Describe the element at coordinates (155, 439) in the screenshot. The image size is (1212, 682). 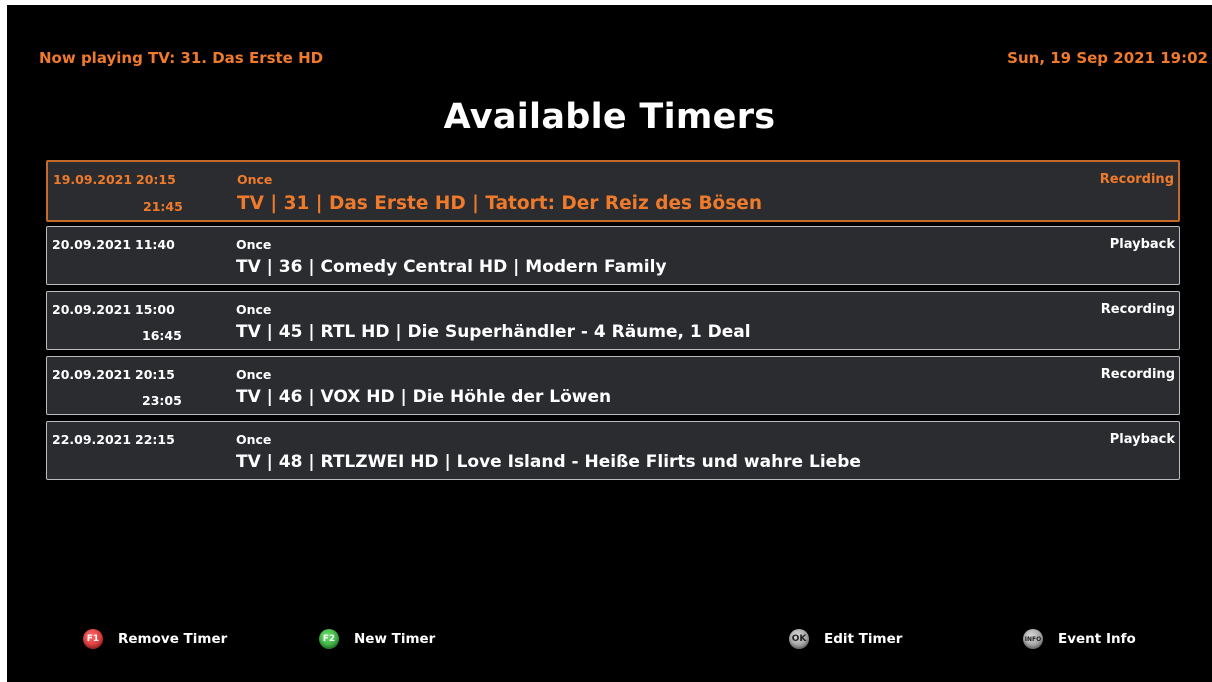
I see `timer-start-time: 22:15` at that location.